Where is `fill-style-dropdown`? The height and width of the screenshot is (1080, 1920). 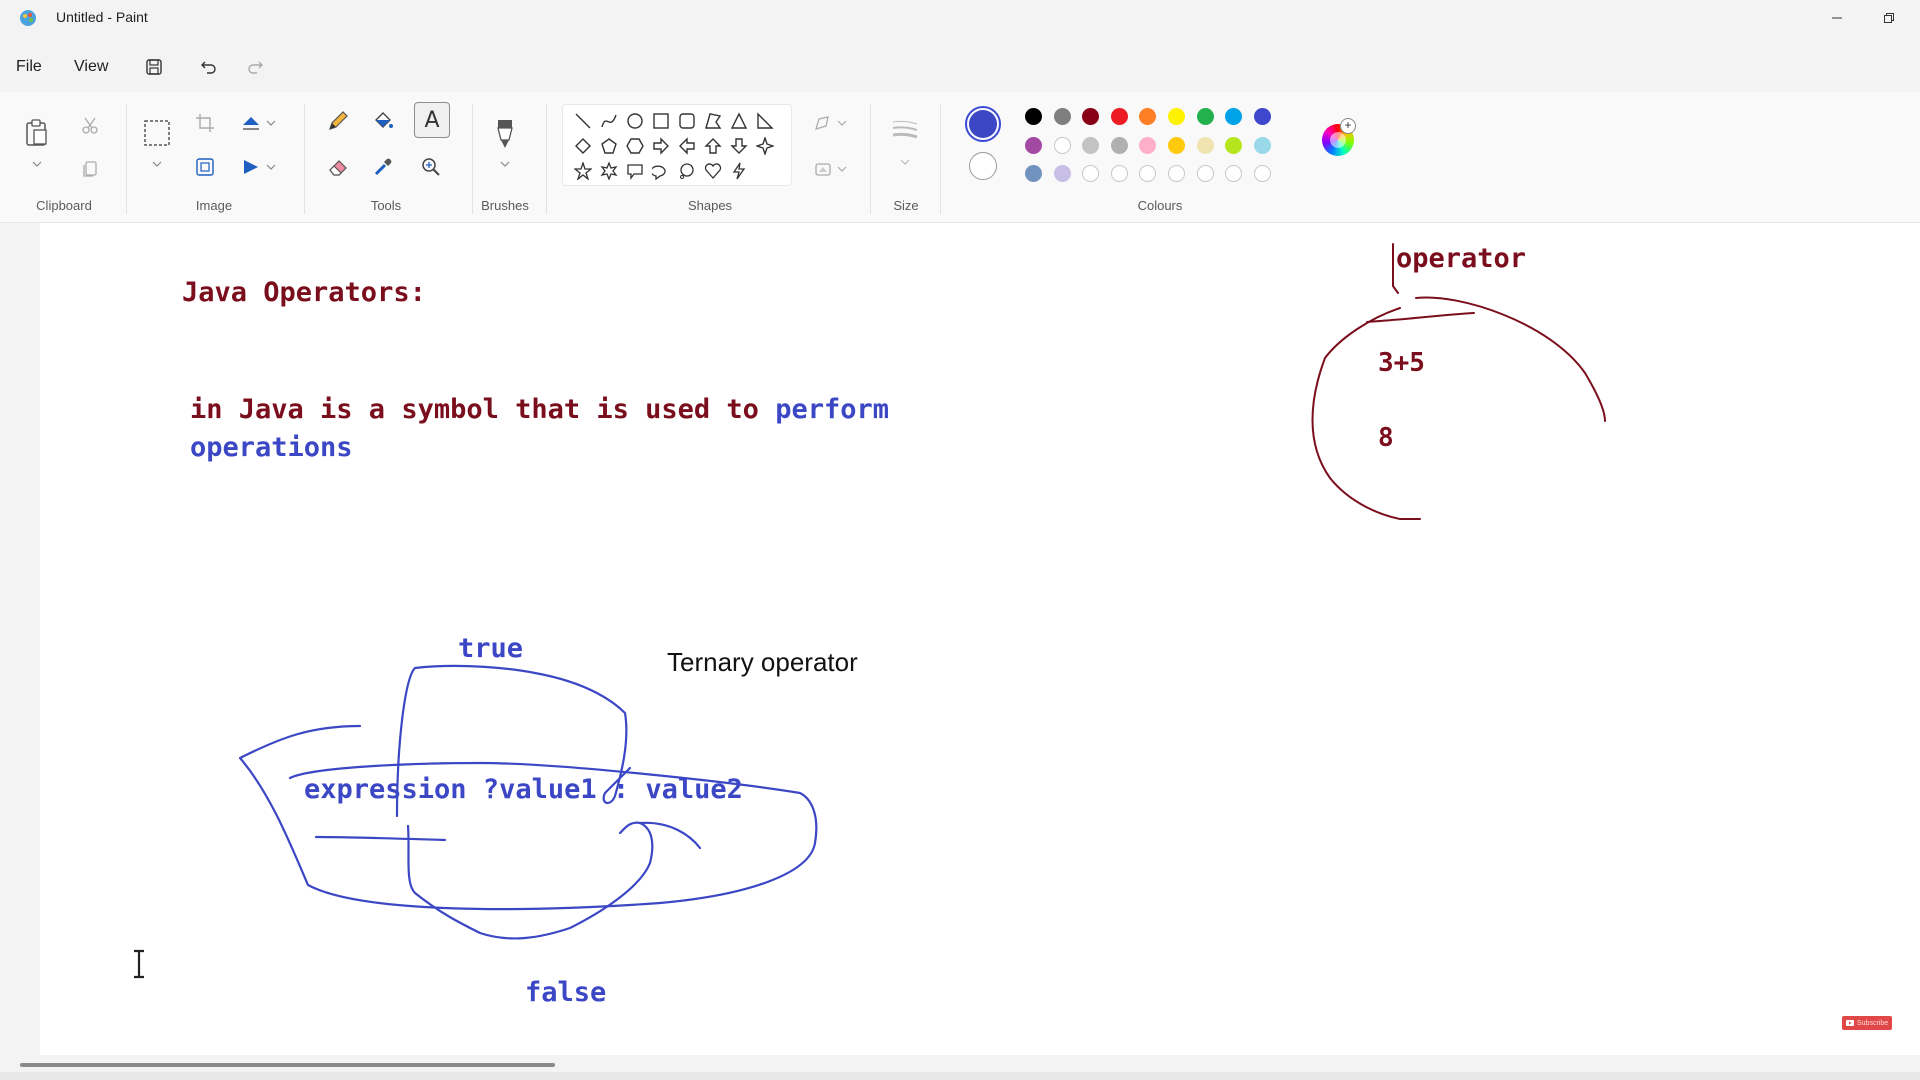 fill-style-dropdown is located at coordinates (842, 169).